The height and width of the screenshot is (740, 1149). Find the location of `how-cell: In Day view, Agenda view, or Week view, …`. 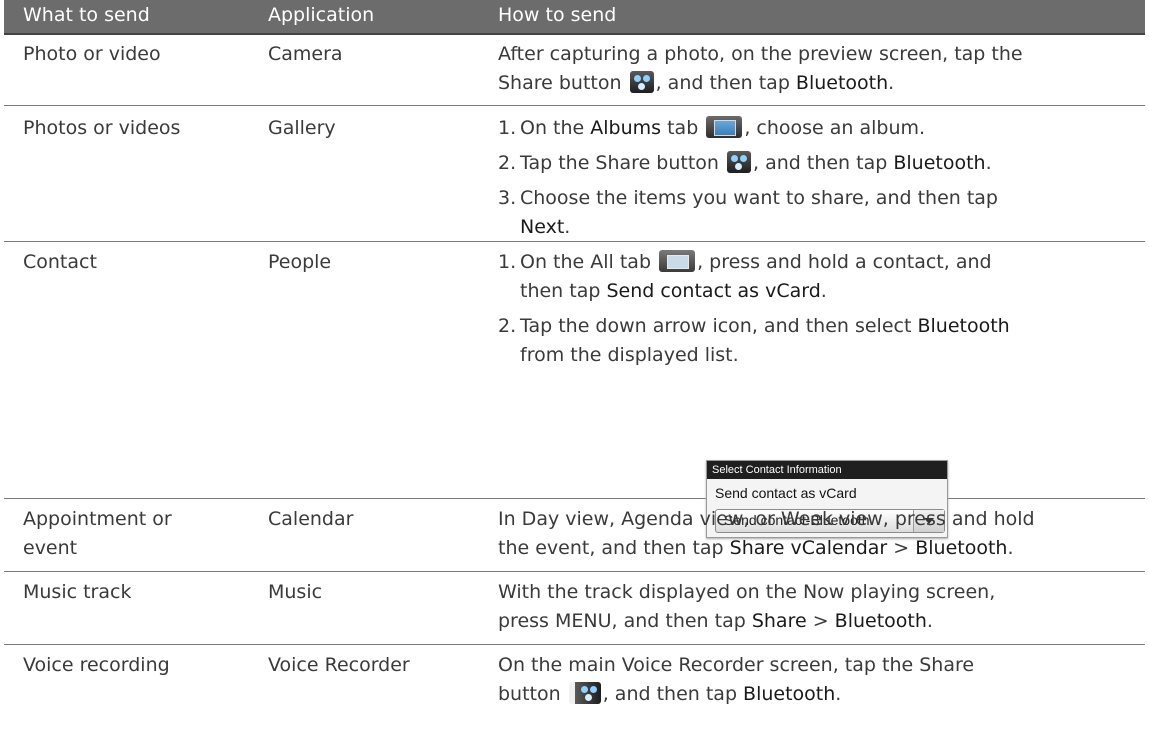

how-cell: In Day view, Agenda view, or Week view, … is located at coordinates (818, 534).